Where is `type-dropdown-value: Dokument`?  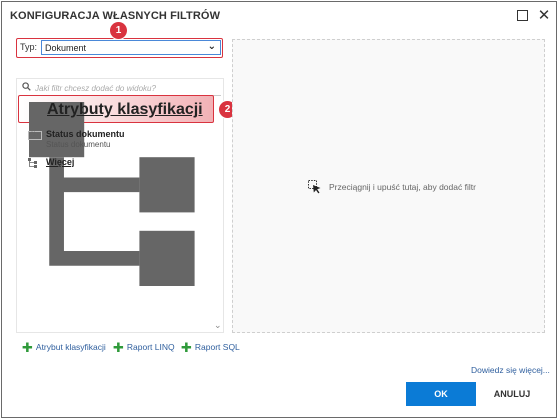
type-dropdown-value: Dokument is located at coordinates (66, 48).